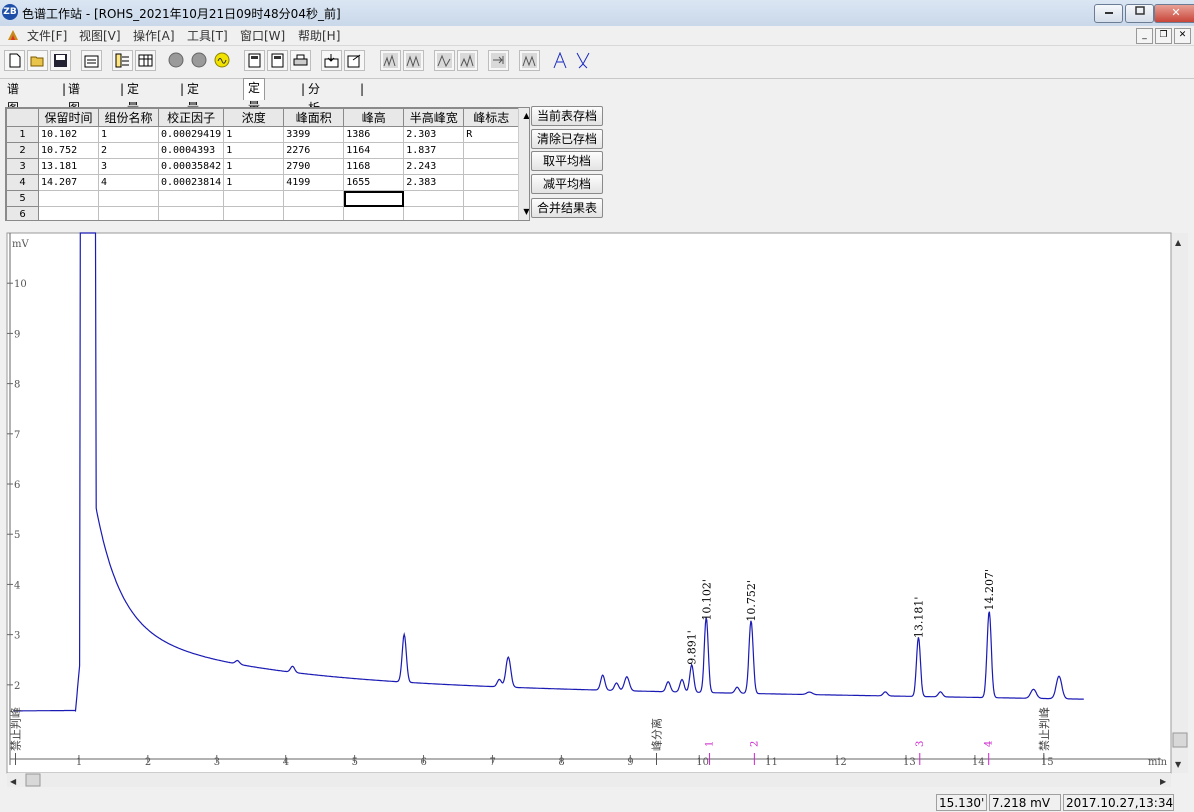  I want to click on table-cell: 1386, so click(374, 134).